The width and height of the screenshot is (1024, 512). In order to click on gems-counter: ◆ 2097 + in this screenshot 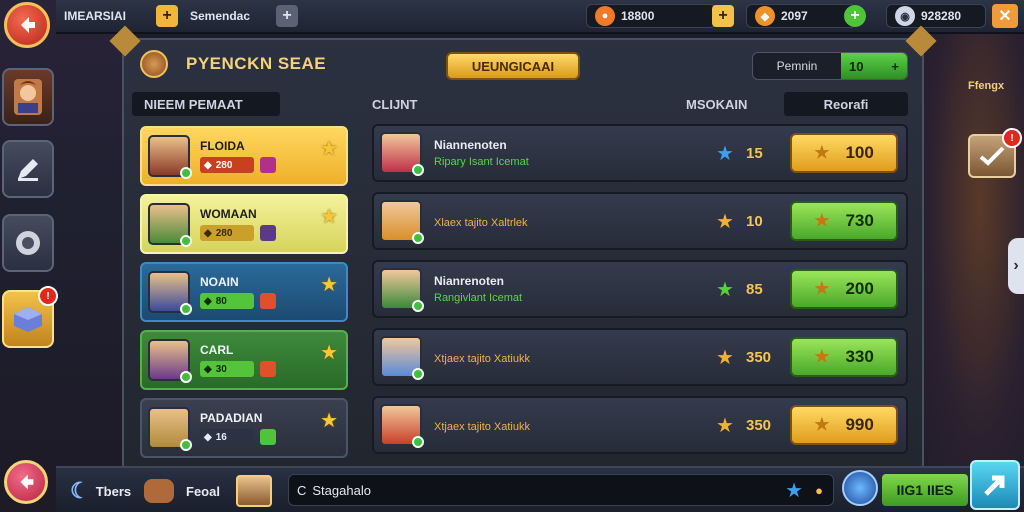, I will do `click(806, 16)`.